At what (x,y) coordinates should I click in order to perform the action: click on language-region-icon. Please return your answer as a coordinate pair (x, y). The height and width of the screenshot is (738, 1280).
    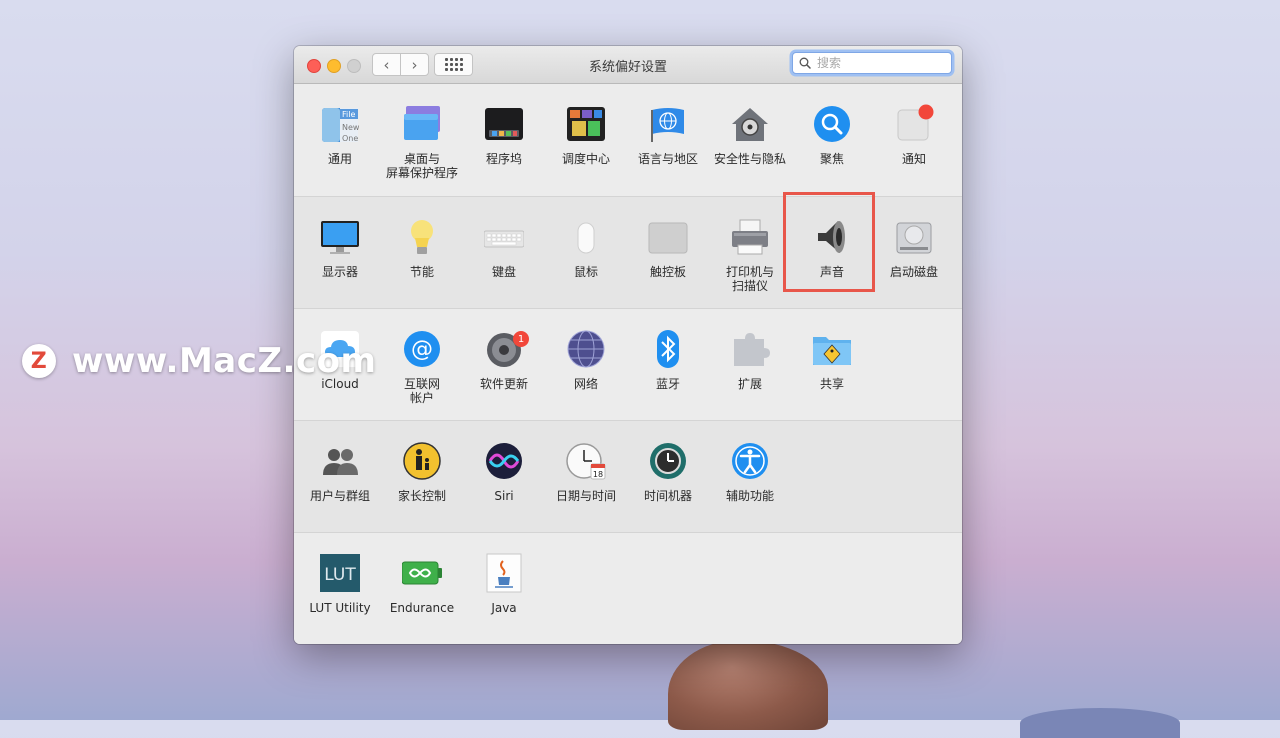
    Looking at the image, I should click on (668, 124).